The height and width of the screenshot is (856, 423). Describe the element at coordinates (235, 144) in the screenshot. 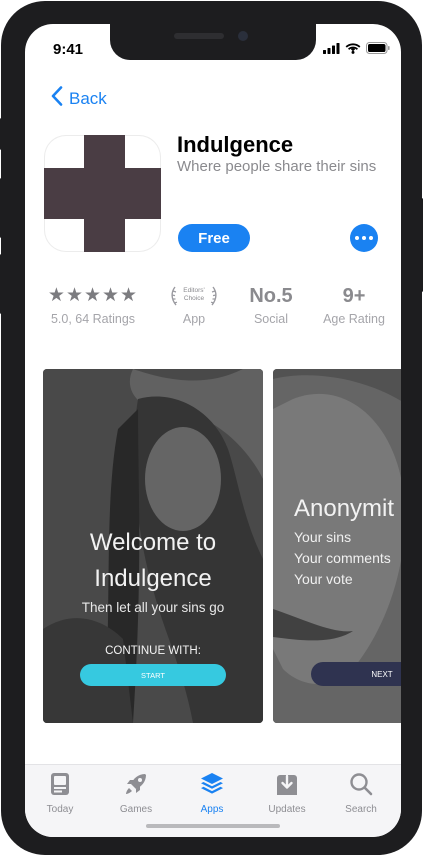

I see `app-title: Indulgence` at that location.